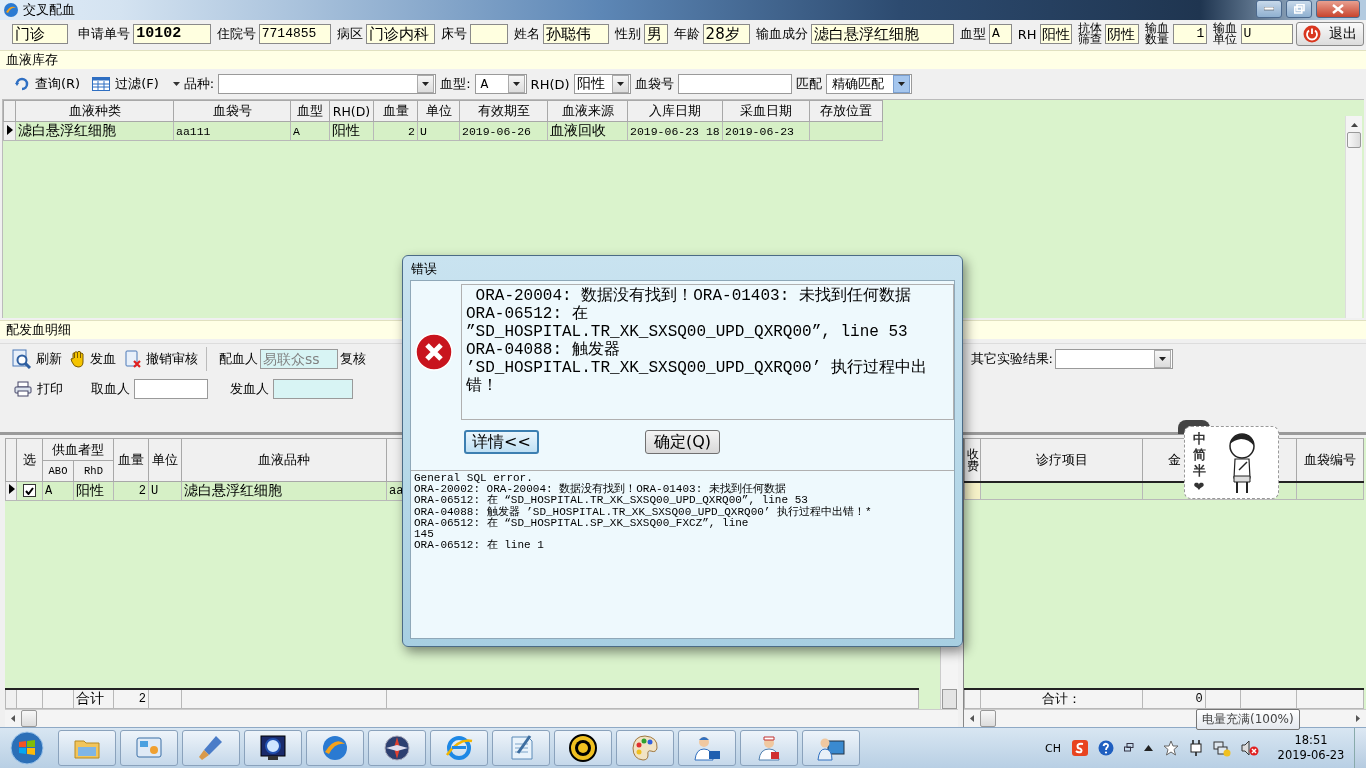 The width and height of the screenshot is (1366, 768). I want to click on dropdown-caret-icon, so click(176, 84).